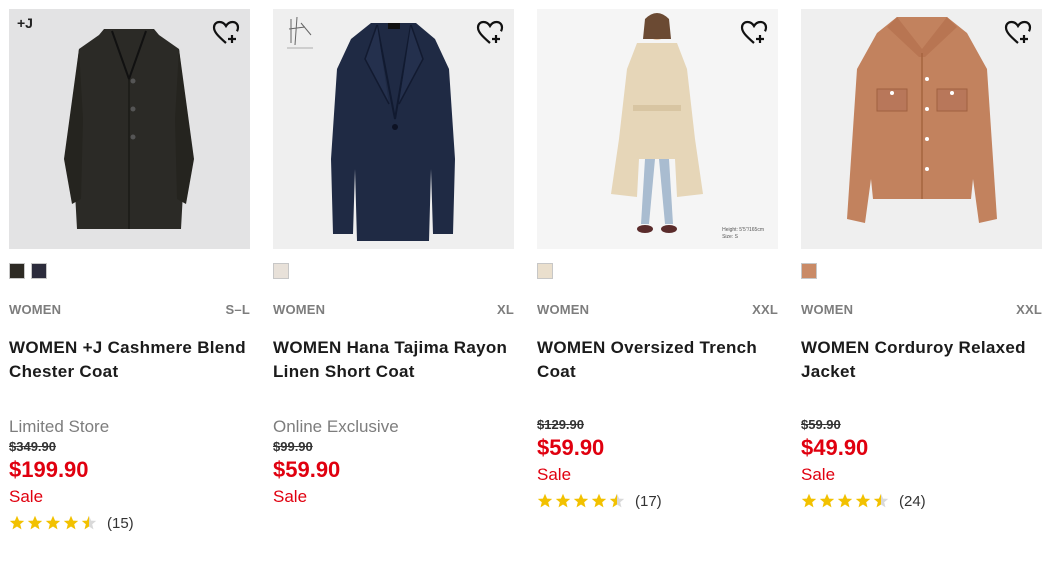 Image resolution: width=1054 pixels, height=570 pixels. What do you see at coordinates (912, 501) in the screenshot?
I see `review-count: (24)` at bounding box center [912, 501].